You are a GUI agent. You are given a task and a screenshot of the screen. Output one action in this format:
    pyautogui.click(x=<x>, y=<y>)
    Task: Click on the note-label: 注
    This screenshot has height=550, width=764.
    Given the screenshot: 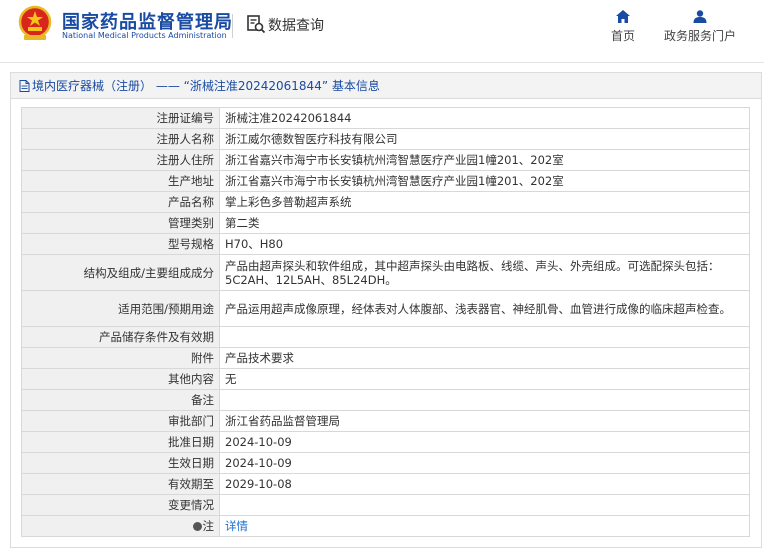 What is the action you would take?
    pyautogui.click(x=208, y=526)
    